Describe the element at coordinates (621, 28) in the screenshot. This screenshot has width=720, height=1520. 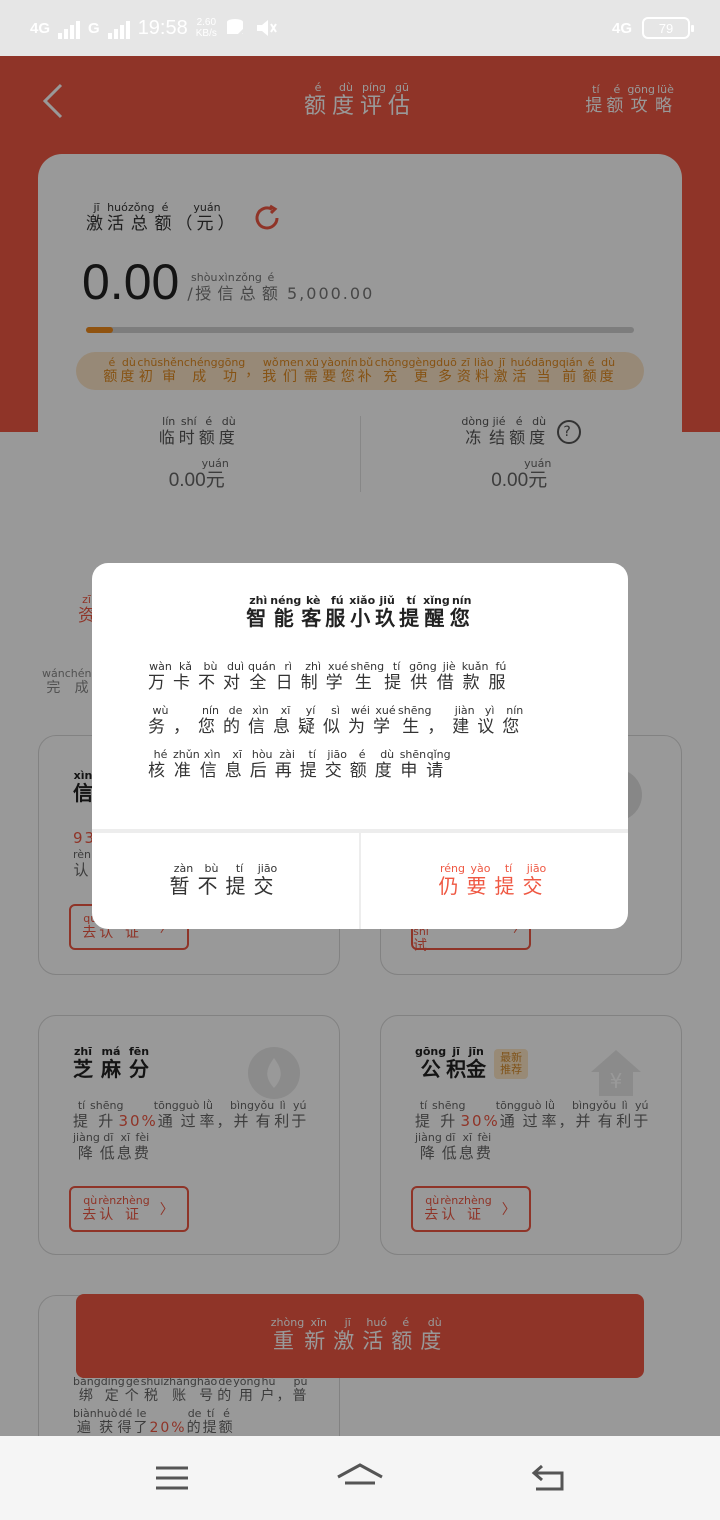
I see `network-type-right: 4G` at that location.